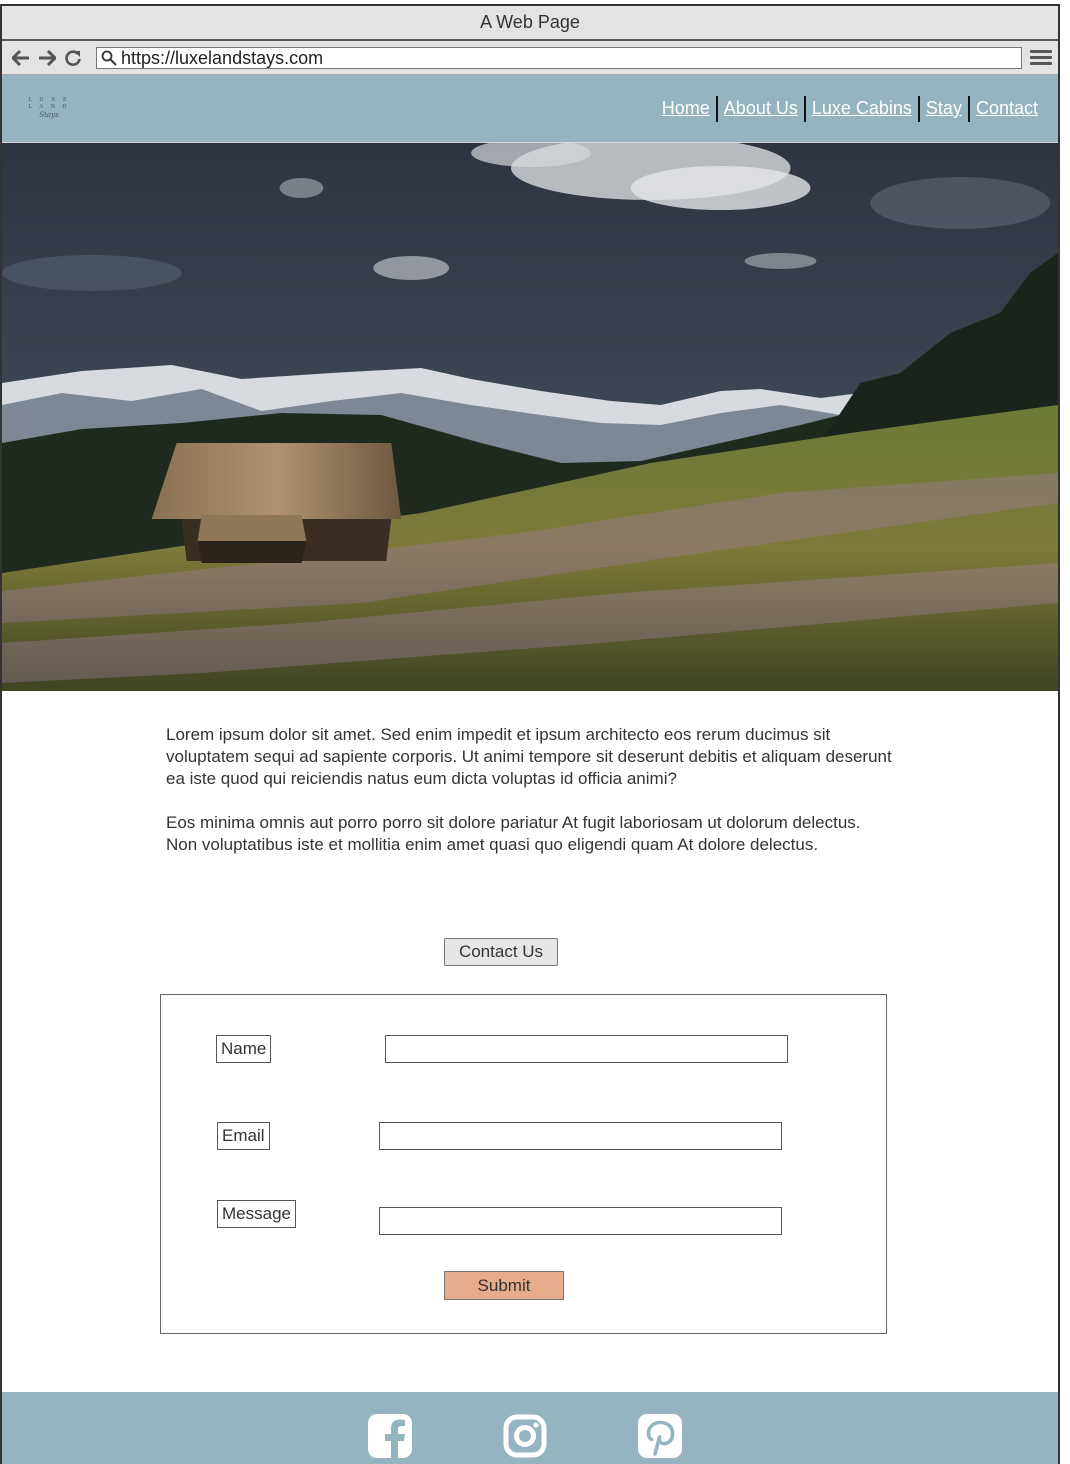 The image size is (1070, 1464). What do you see at coordinates (390, 1436) in the screenshot?
I see `facebook-icon` at bounding box center [390, 1436].